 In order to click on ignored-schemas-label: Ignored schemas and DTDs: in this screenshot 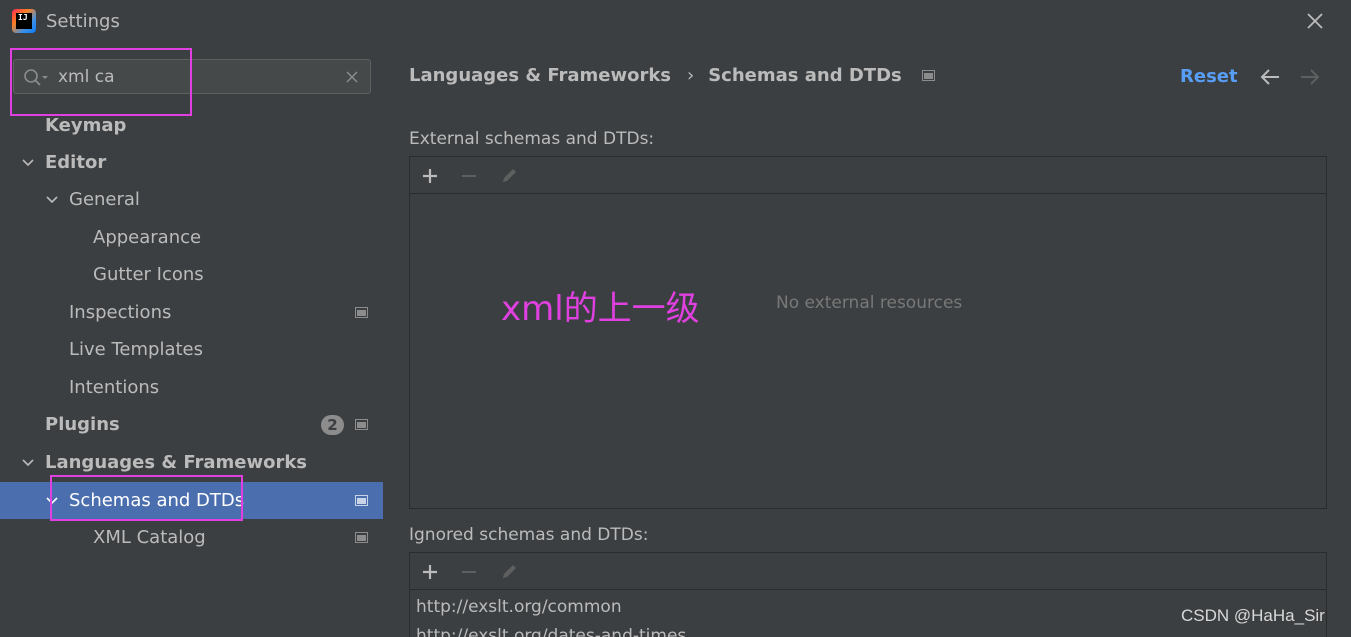, I will do `click(529, 535)`.